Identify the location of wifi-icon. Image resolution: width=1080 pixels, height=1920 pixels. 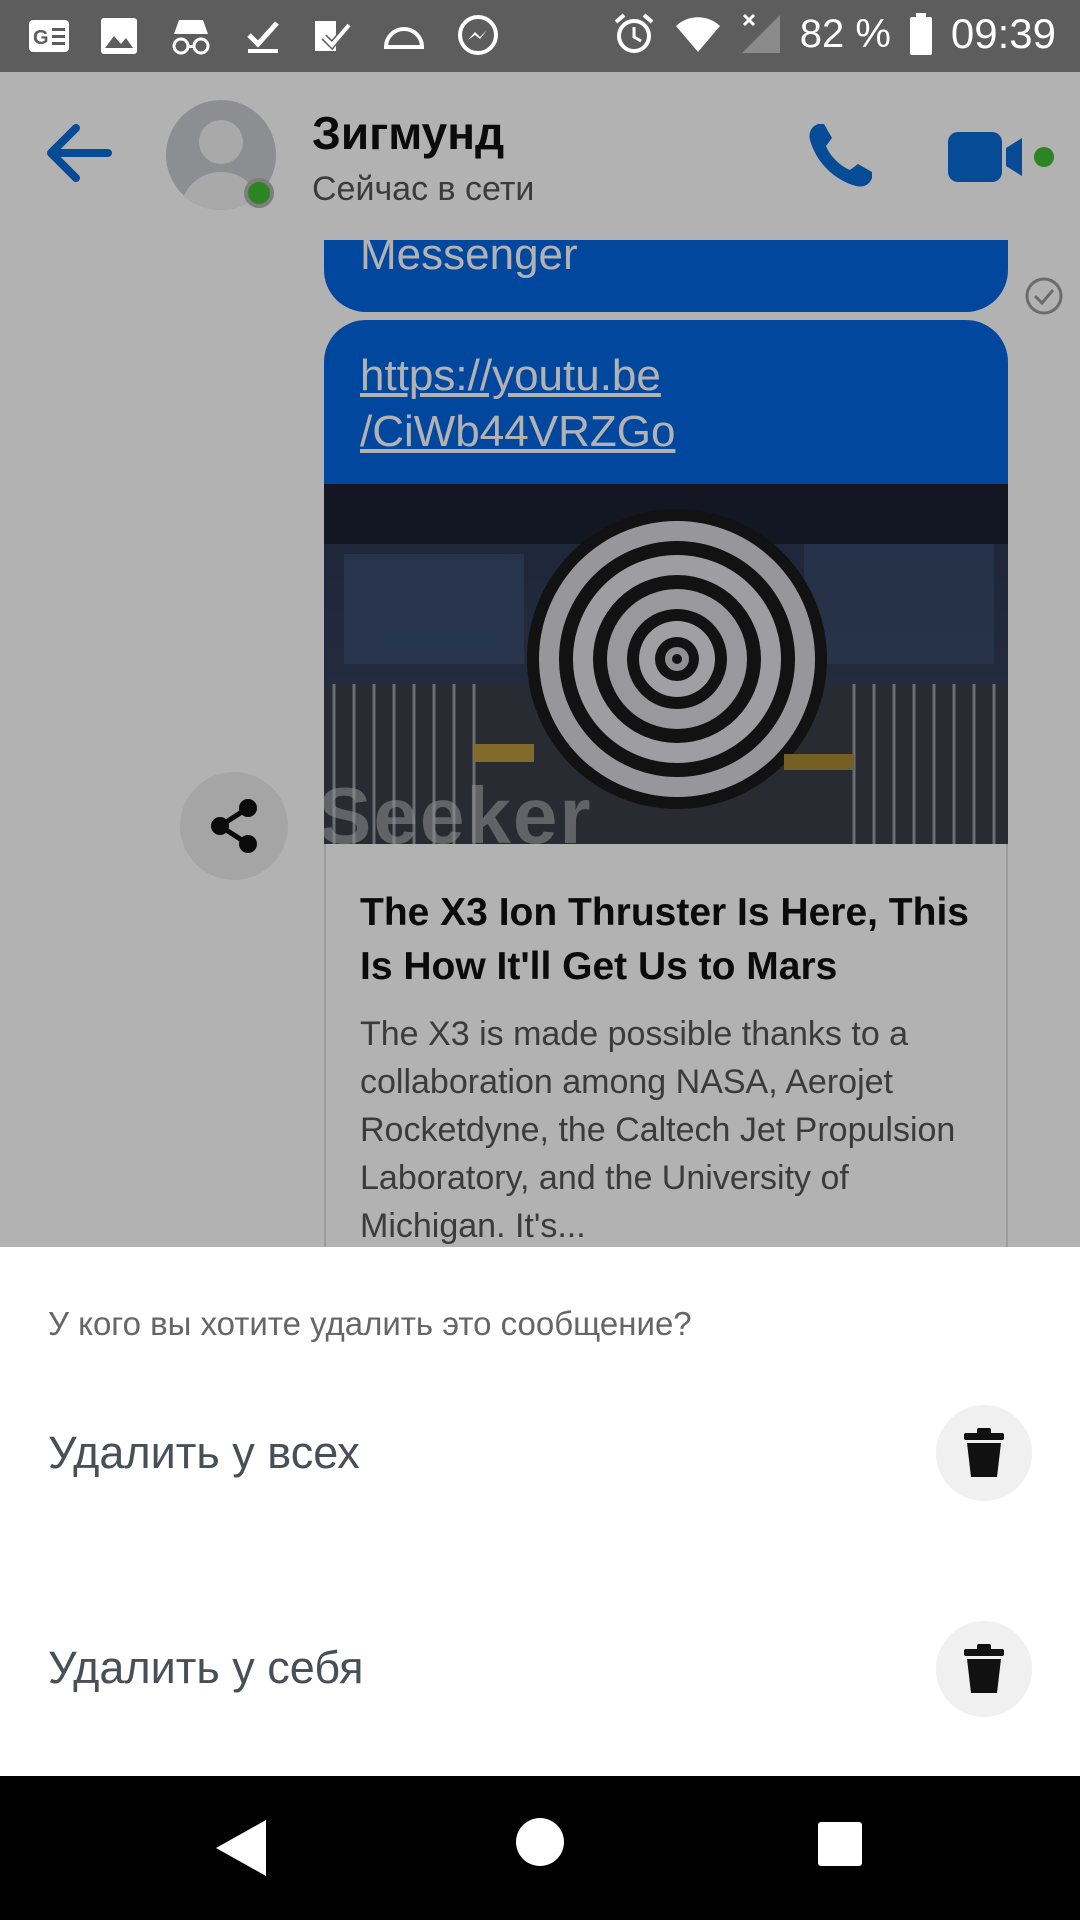
(698, 34).